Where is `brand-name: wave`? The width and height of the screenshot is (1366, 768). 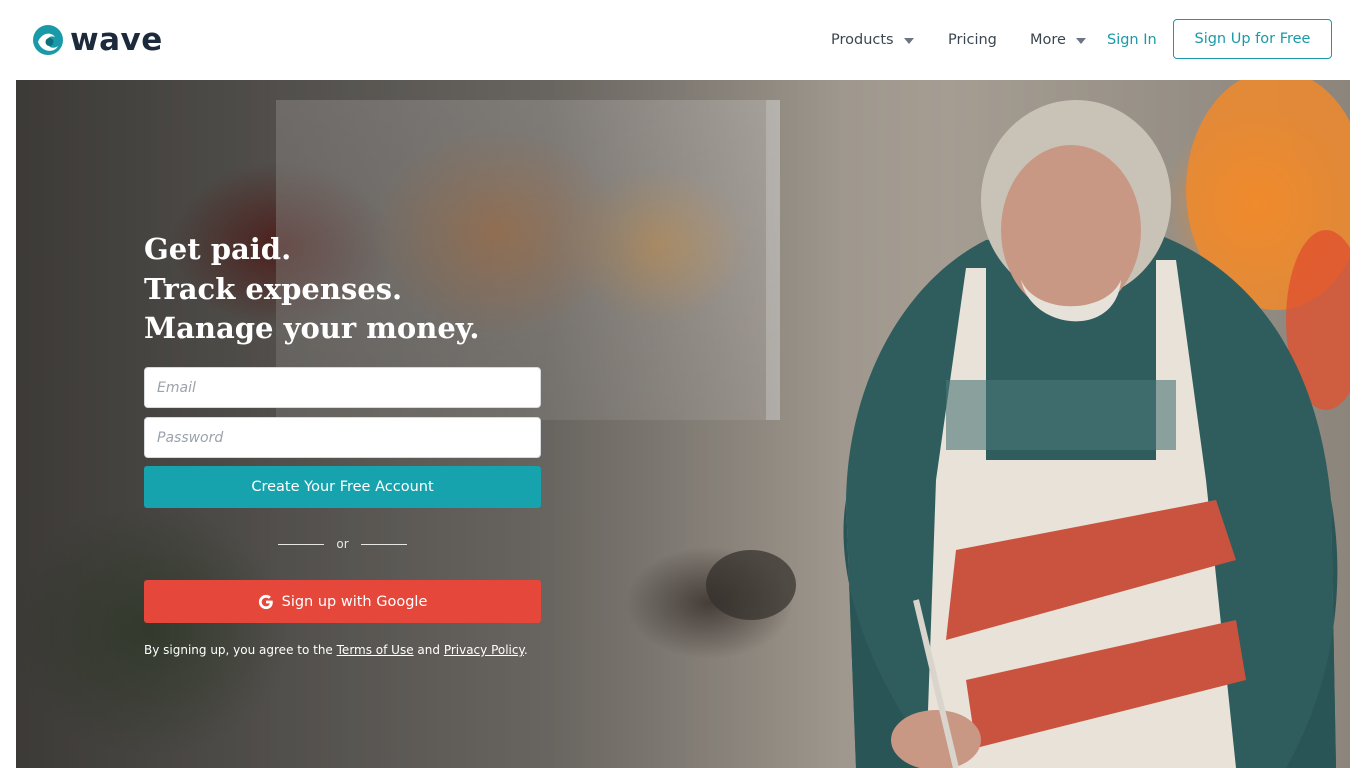 brand-name: wave is located at coordinates (116, 39).